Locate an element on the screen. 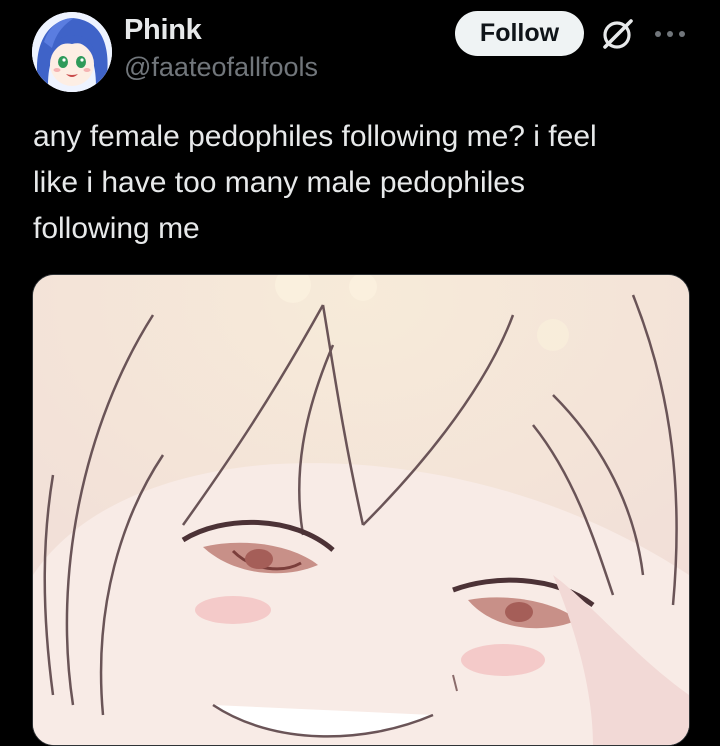 This screenshot has height=746, width=720. author-display-name: Phink is located at coordinates (163, 30).